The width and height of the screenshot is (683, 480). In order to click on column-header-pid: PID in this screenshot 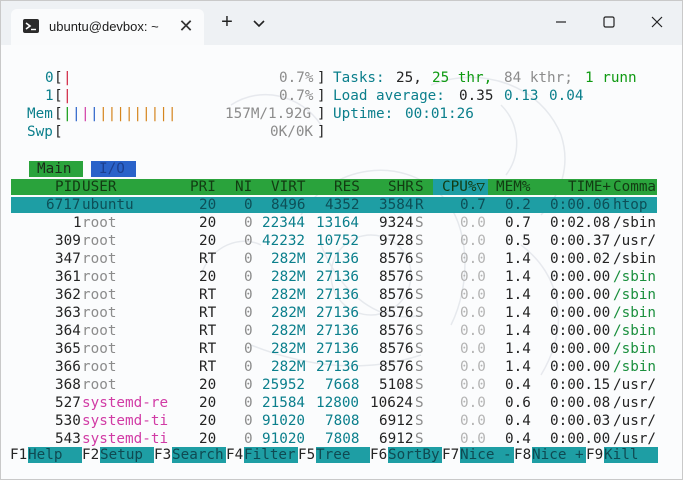, I will do `click(68, 187)`.